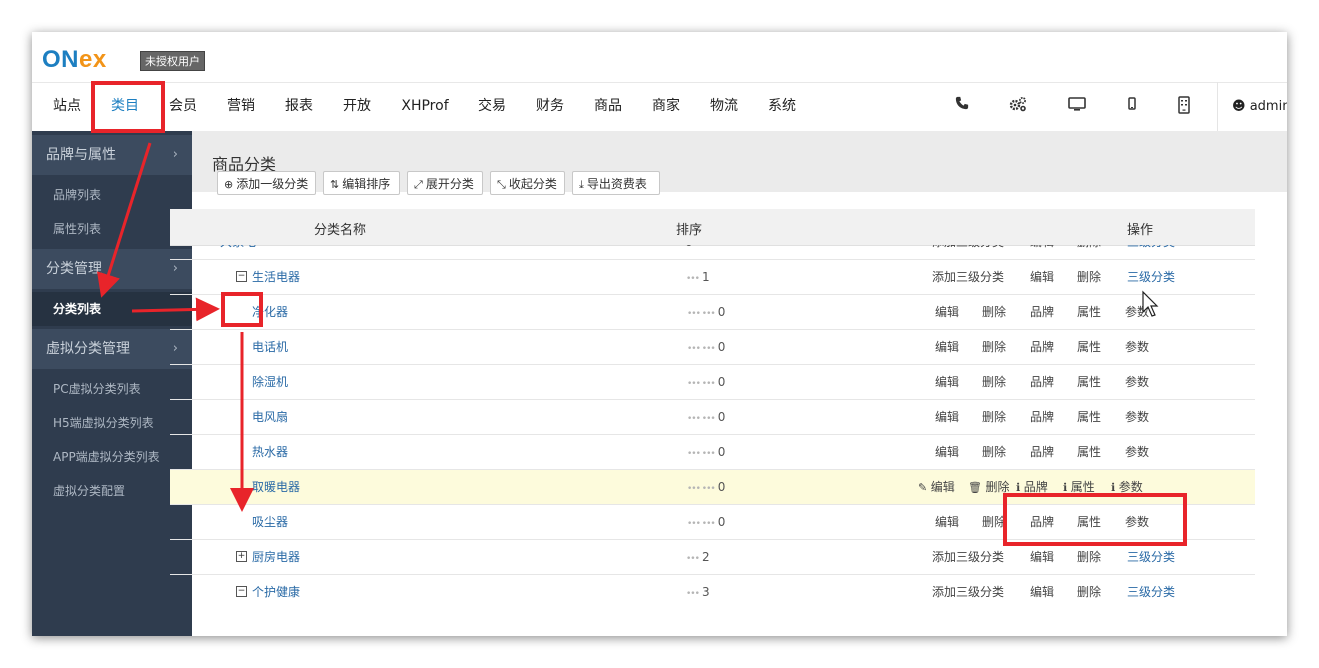 The height and width of the screenshot is (668, 1319). I want to click on edit-sort-button: ⇅ 编辑排序, so click(361, 183).